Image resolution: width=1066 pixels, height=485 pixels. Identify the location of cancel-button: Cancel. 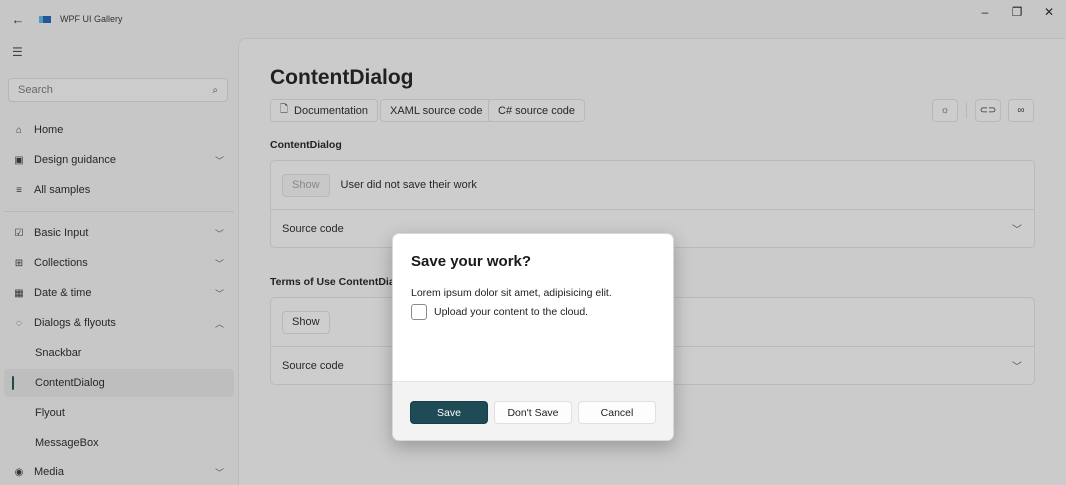
(617, 412).